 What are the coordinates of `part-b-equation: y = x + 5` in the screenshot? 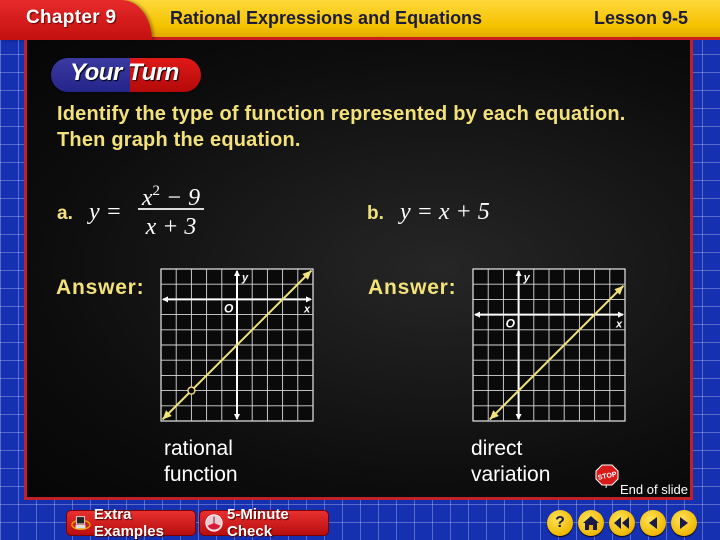 It's located at (445, 212).